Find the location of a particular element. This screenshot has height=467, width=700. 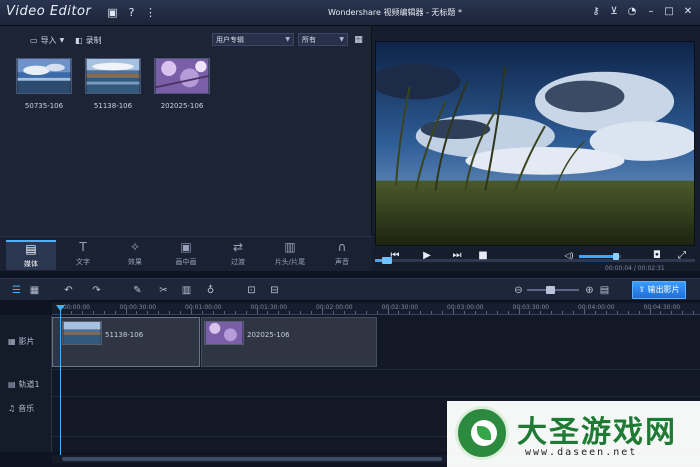

stop-icon: ■ is located at coordinates (483, 256).